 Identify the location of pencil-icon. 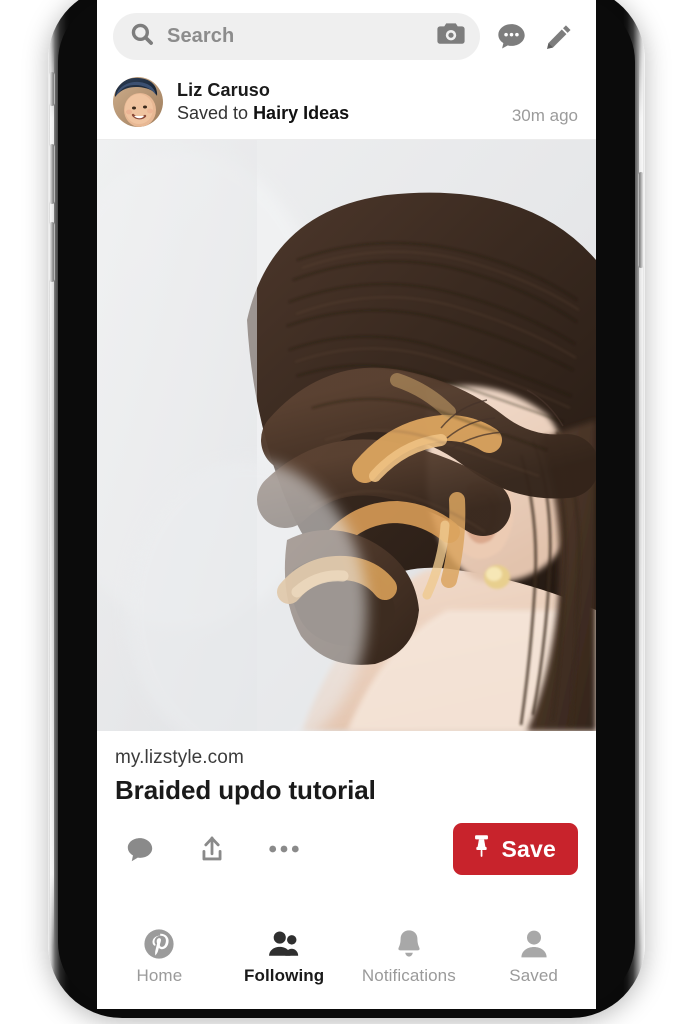
(559, 37).